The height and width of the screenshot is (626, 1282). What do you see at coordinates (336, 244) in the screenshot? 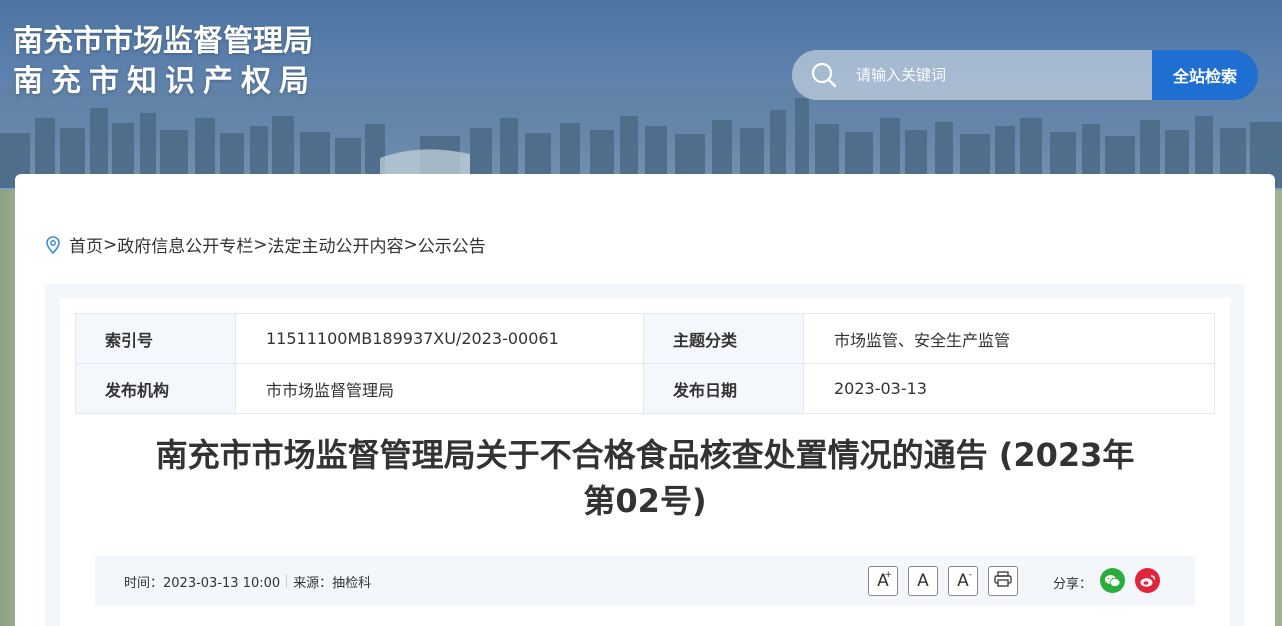
I see `breadcrumb-statutory-content: 法定主动公开内容` at bounding box center [336, 244].